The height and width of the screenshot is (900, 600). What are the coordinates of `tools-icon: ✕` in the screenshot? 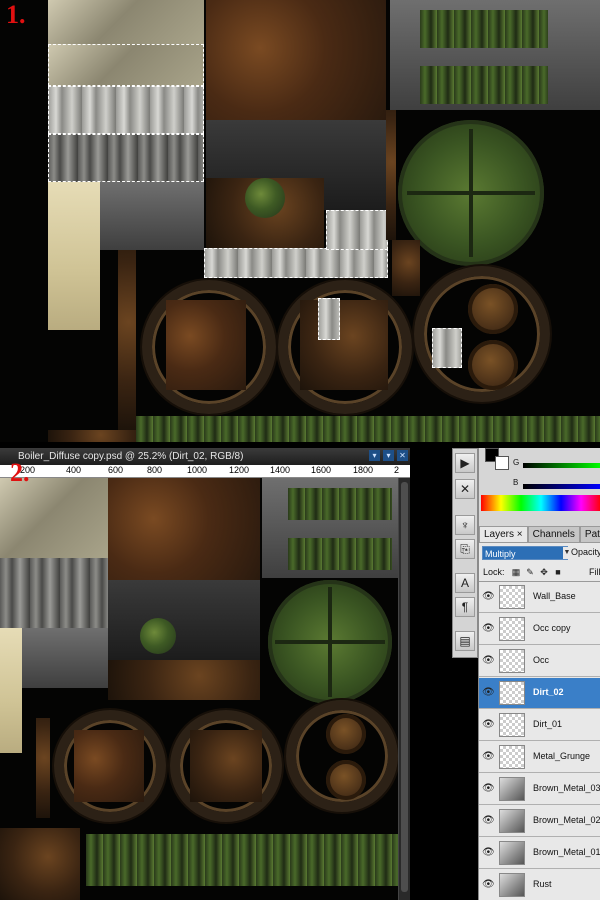 It's located at (465, 489).